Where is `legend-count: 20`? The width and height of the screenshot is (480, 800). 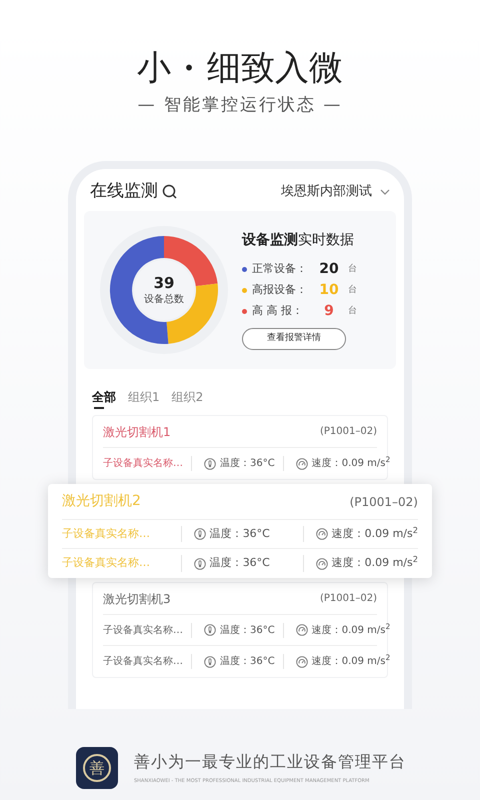
legend-count: 20 is located at coordinates (329, 269).